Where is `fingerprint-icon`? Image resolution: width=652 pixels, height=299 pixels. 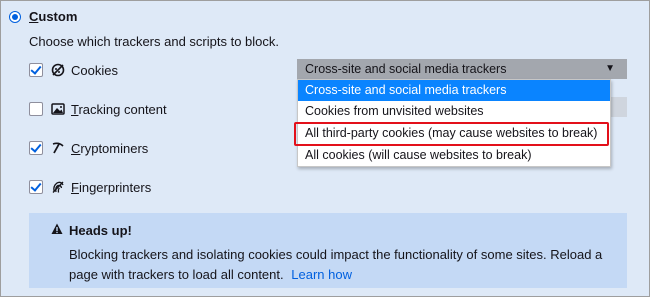 fingerprint-icon is located at coordinates (58, 187).